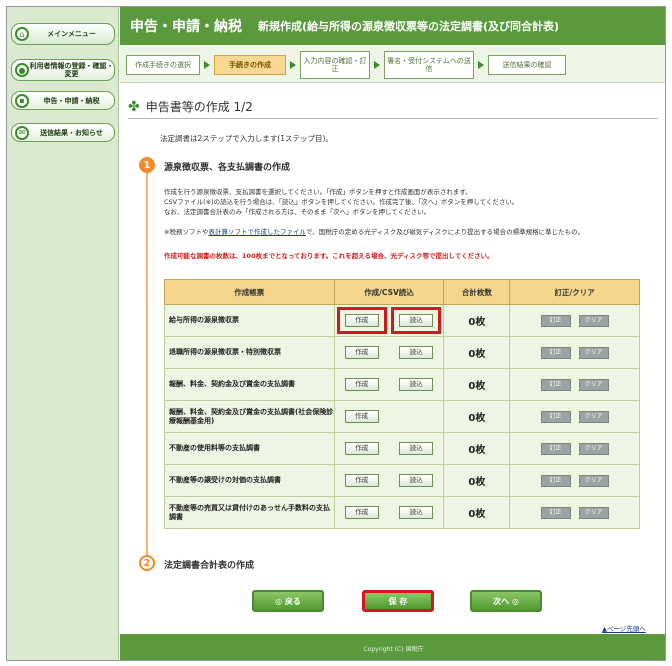 The width and height of the screenshot is (672, 666). I want to click on sidebar-item-filing: ▪ 申告・申請・納税, so click(63, 100).